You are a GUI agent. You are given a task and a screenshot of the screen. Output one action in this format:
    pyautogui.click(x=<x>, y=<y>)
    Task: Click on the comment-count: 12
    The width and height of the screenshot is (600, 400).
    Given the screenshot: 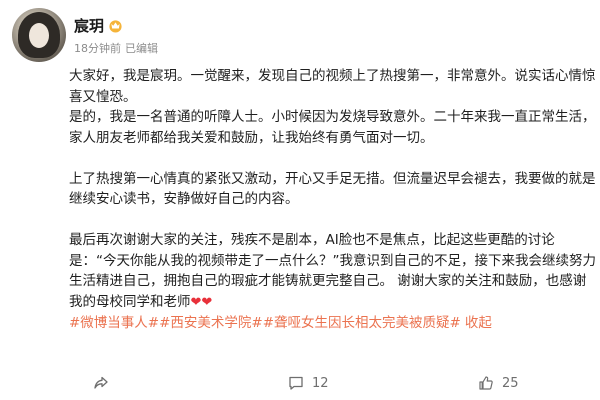 What is the action you would take?
    pyautogui.click(x=320, y=383)
    